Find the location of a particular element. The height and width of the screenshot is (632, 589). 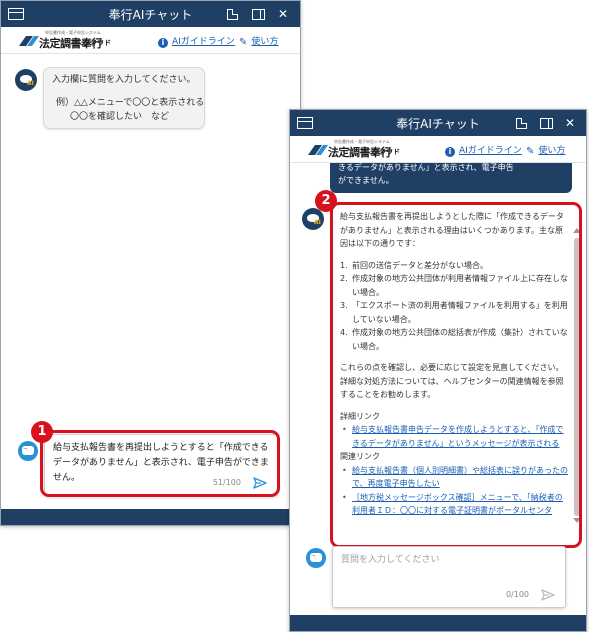

user-message-bubble: きるデータがありません」と表示され、電子申告 ができません。 is located at coordinates (451, 178).